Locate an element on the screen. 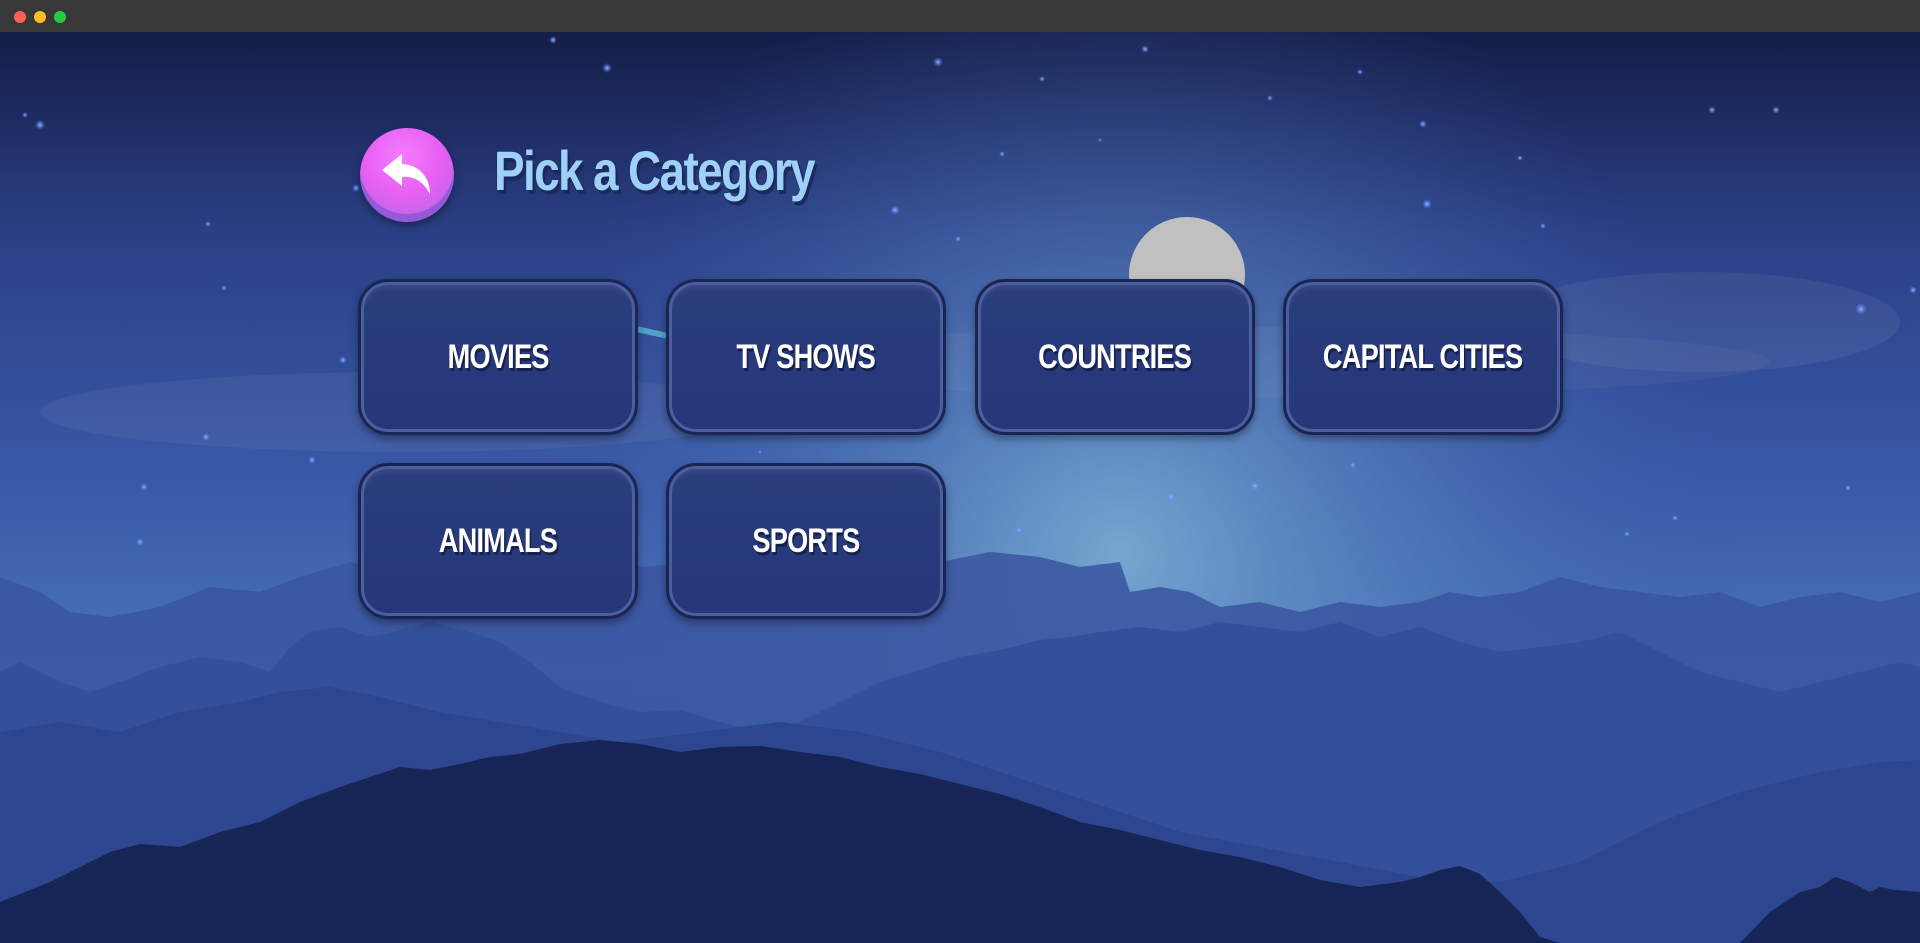 The image size is (1920, 943). category-sports-button: SPORTS is located at coordinates (806, 541).